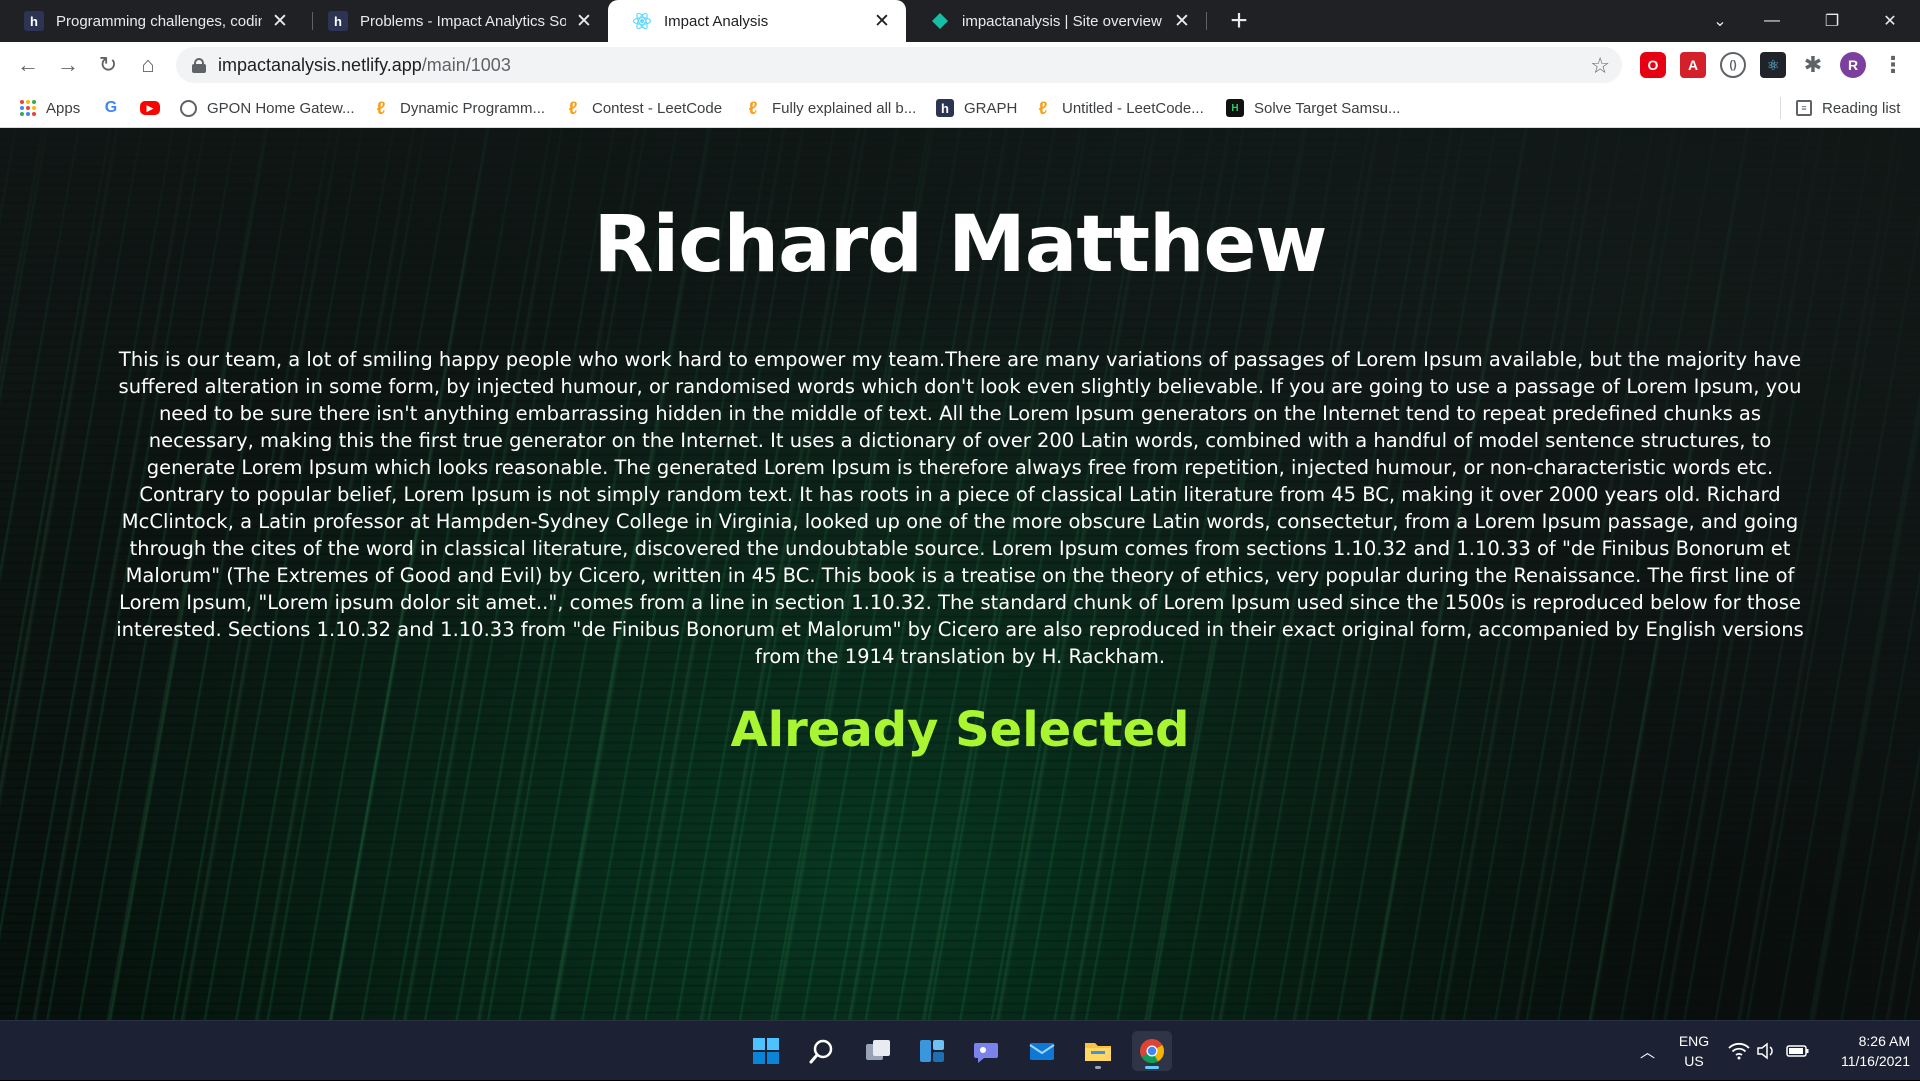  Describe the element at coordinates (28, 108) in the screenshot. I see `apps-grid-icon` at that location.